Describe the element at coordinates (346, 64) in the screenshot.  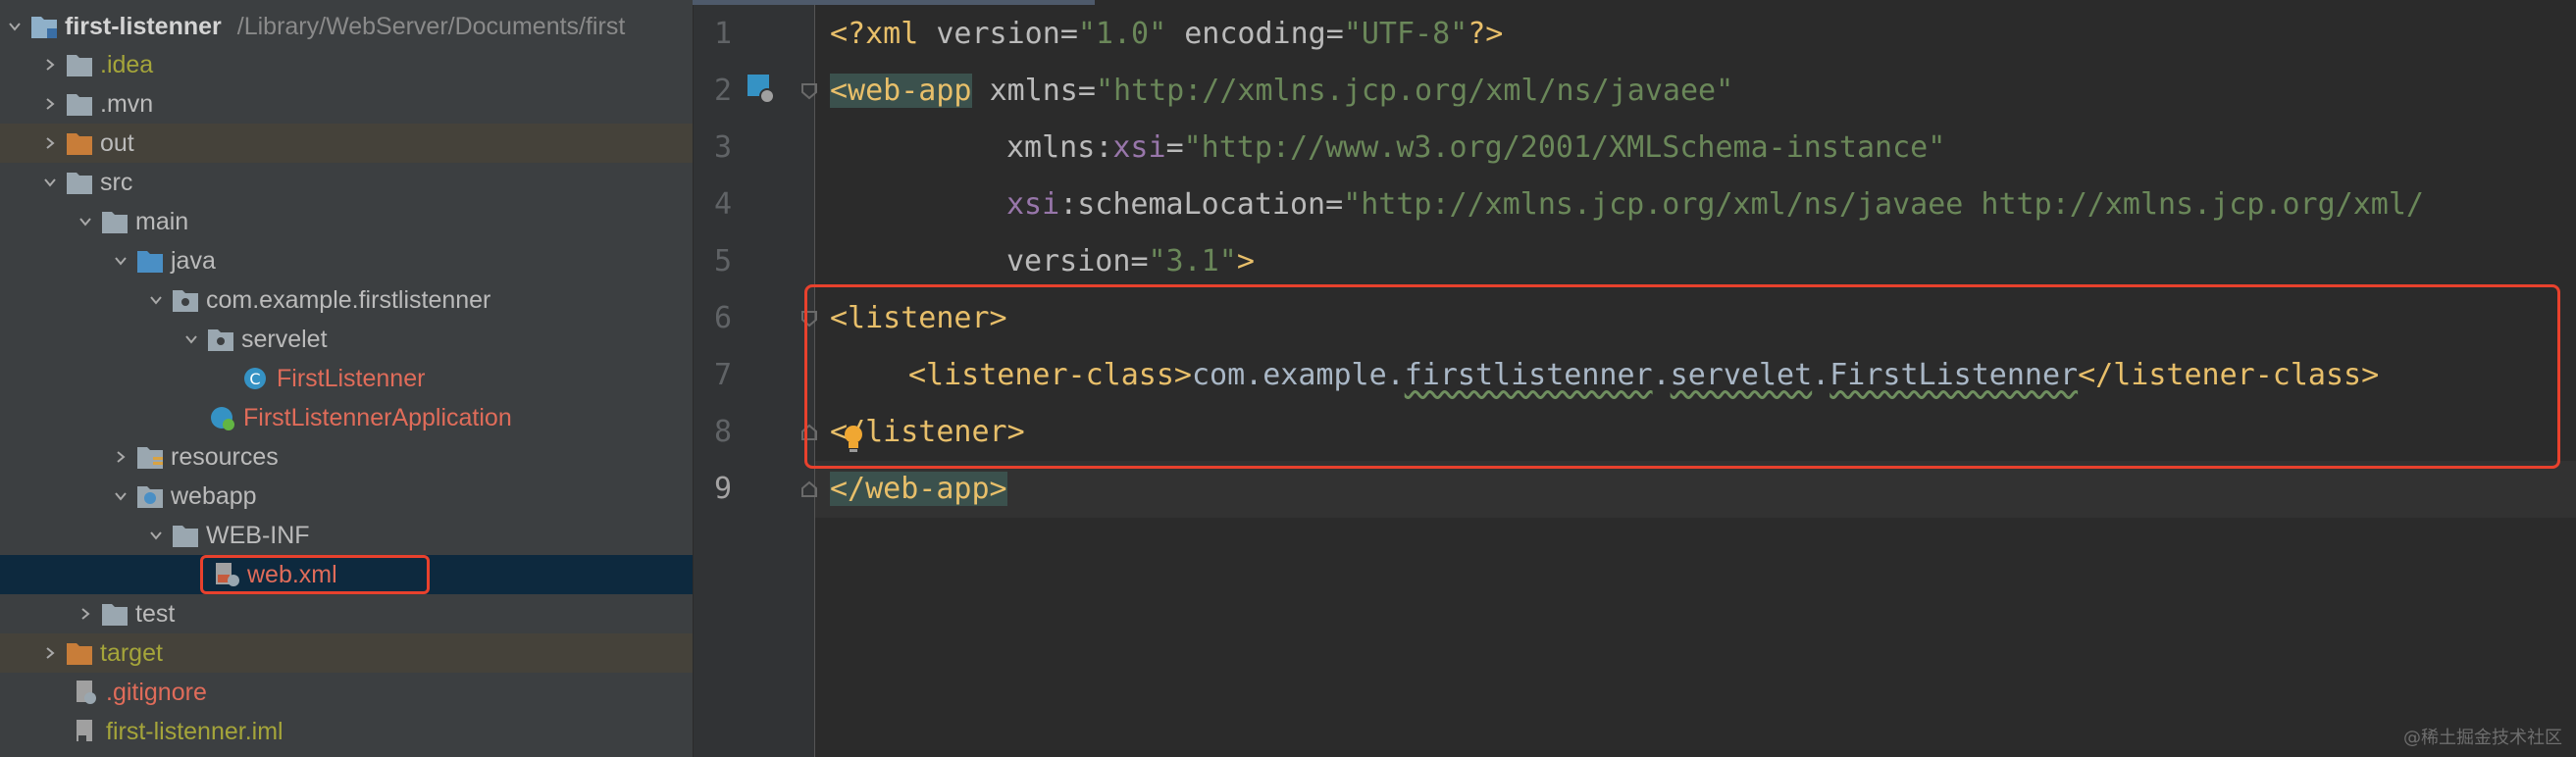
I see `tree-item-idea: .idea` at that location.